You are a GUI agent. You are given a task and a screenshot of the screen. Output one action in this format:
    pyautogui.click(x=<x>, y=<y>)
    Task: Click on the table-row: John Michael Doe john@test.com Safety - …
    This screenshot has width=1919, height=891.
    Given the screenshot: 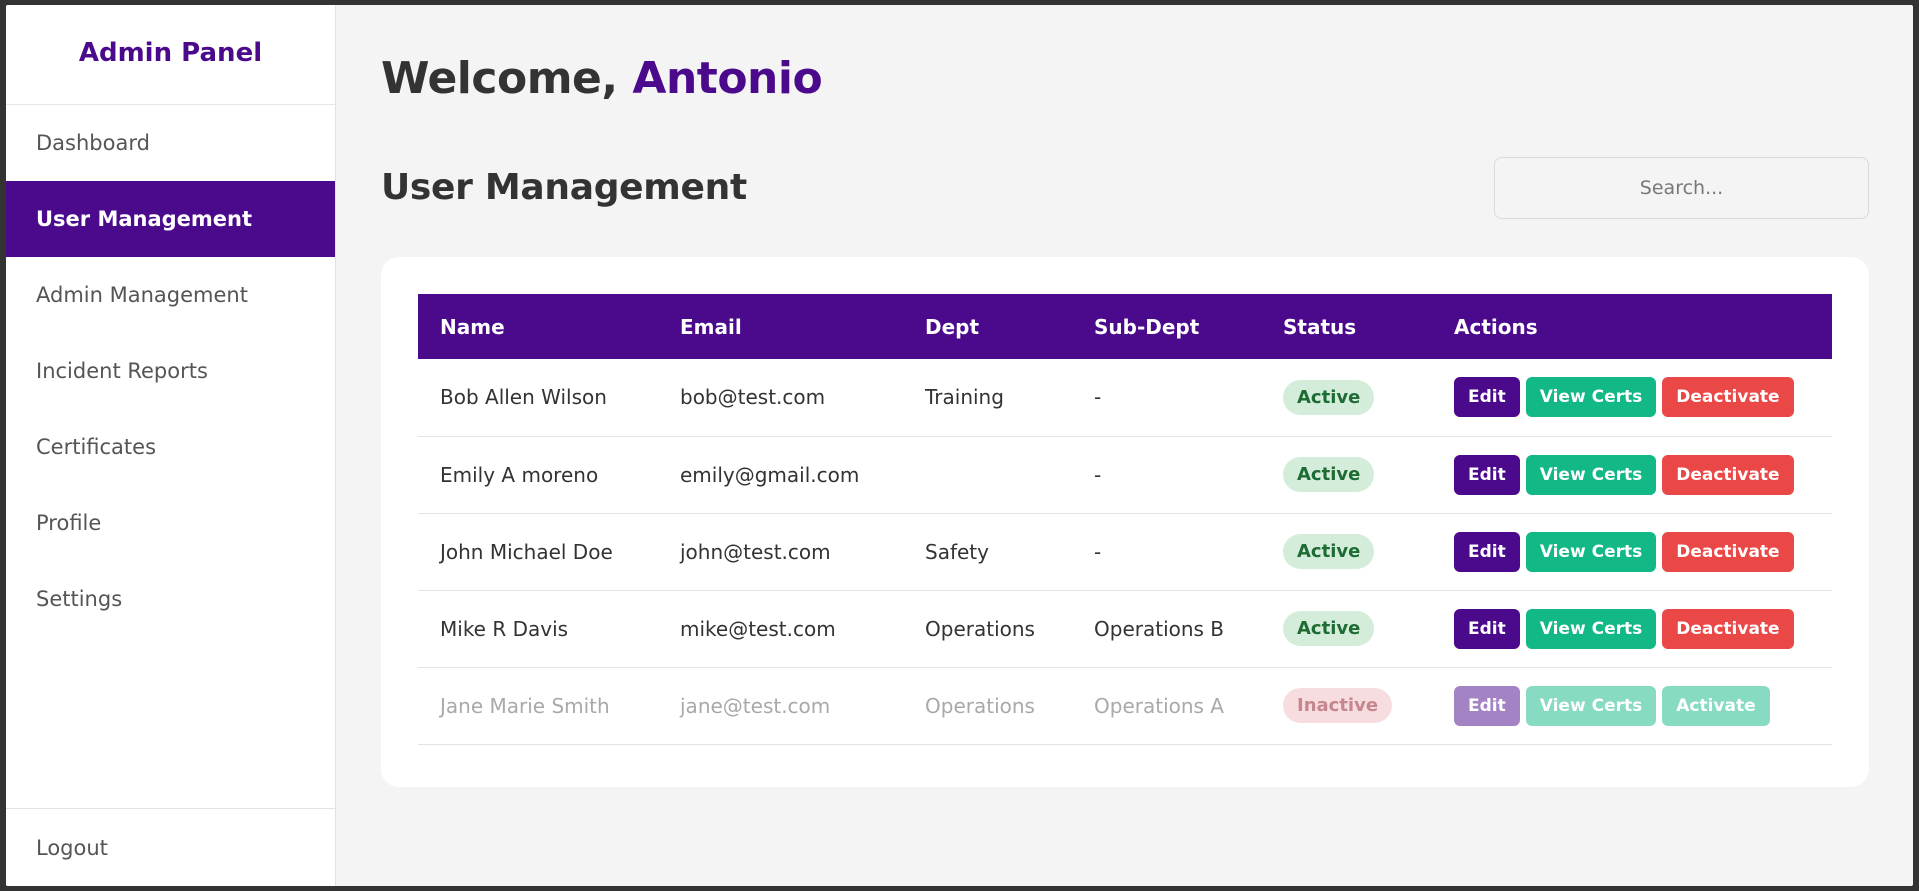 What is the action you would take?
    pyautogui.click(x=1125, y=551)
    